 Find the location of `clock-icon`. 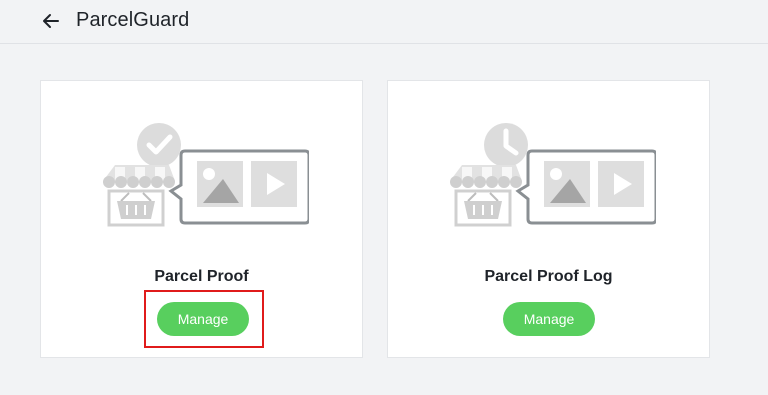

clock-icon is located at coordinates (506, 145).